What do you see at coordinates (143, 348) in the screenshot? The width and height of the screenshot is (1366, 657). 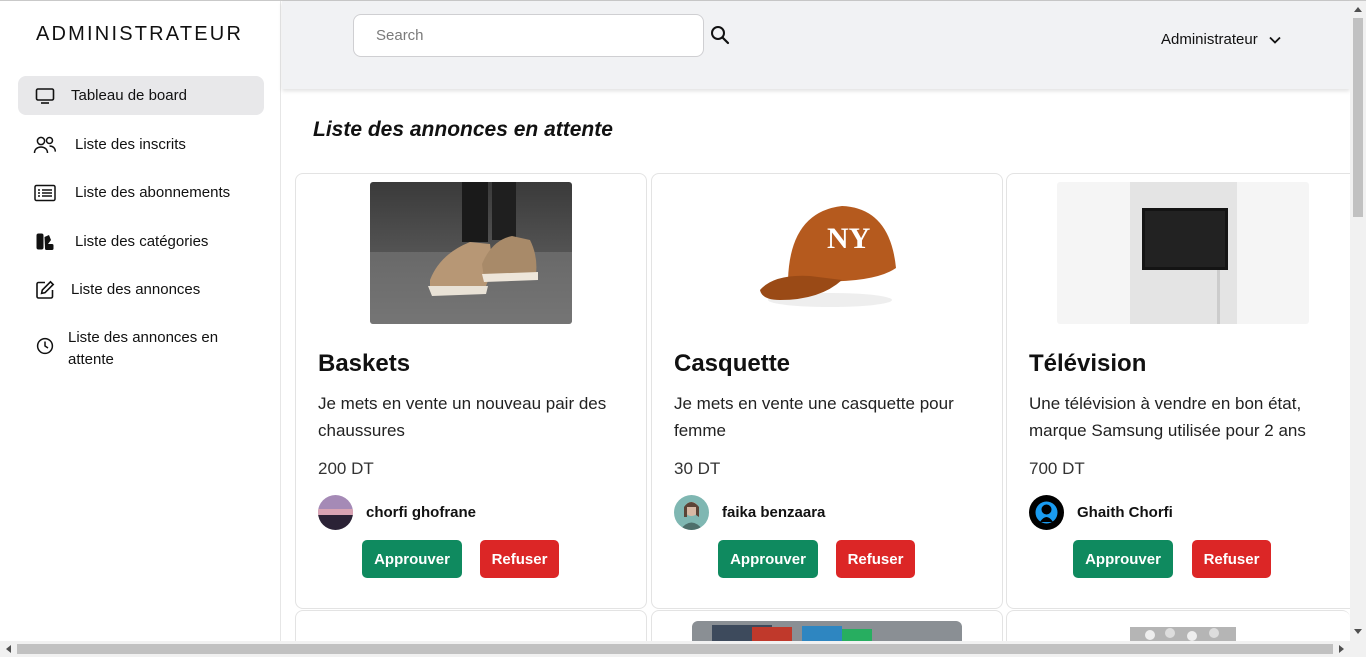 I see `sidebar-item-label: Liste des annonces en attente` at bounding box center [143, 348].